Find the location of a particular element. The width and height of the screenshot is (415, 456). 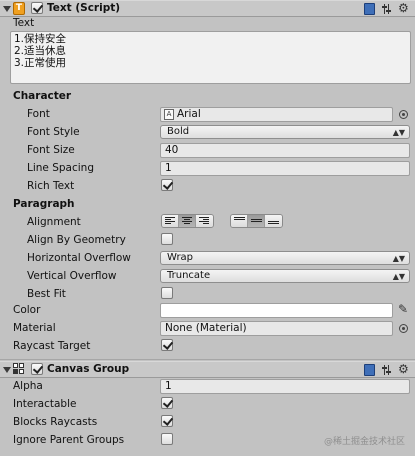

canvas-group-icon is located at coordinates (19, 369).